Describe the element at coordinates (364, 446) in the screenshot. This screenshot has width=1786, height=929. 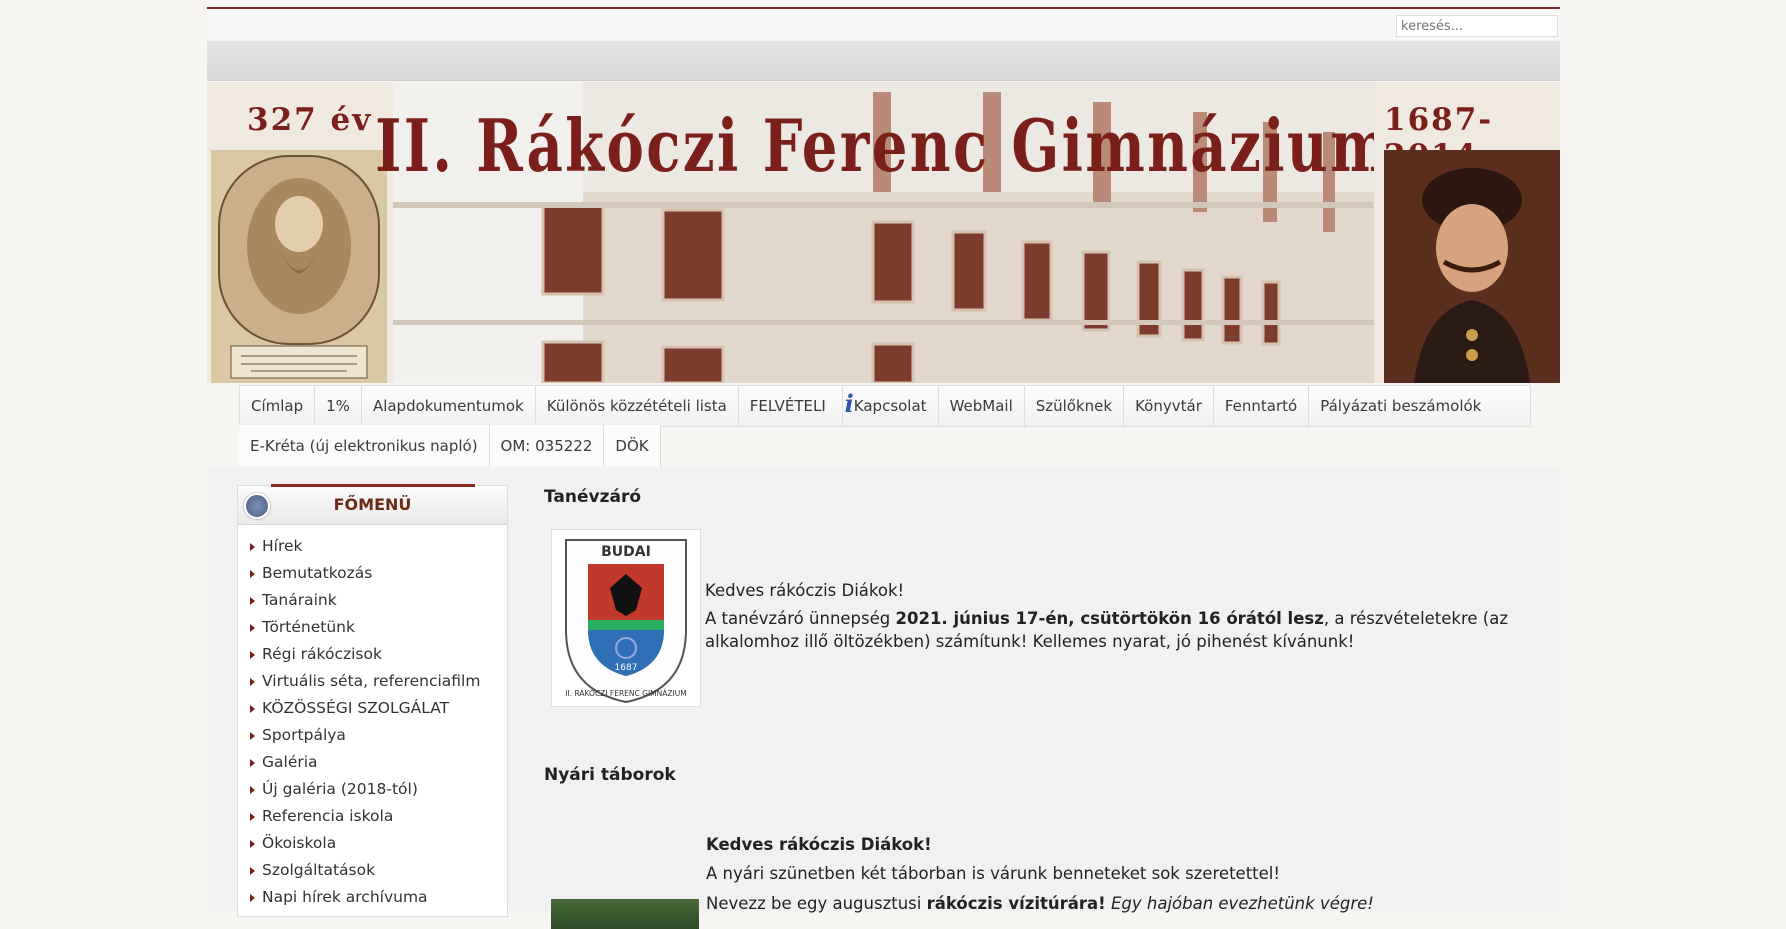
I see `nav-e-kreta: E-Kréta (új elektronikus napló)` at that location.